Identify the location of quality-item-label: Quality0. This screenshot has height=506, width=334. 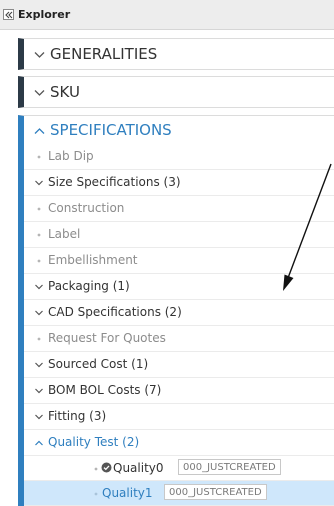
(138, 468).